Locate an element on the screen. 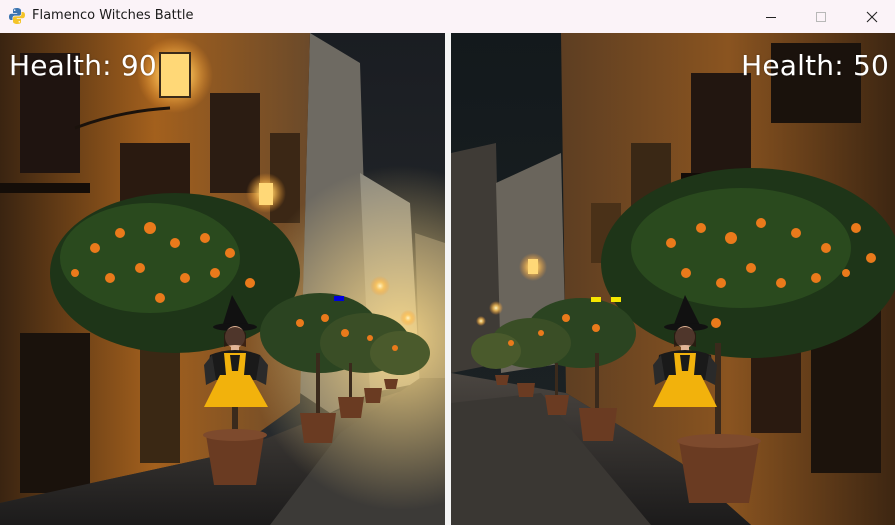  minimize-icon is located at coordinates (771, 17).